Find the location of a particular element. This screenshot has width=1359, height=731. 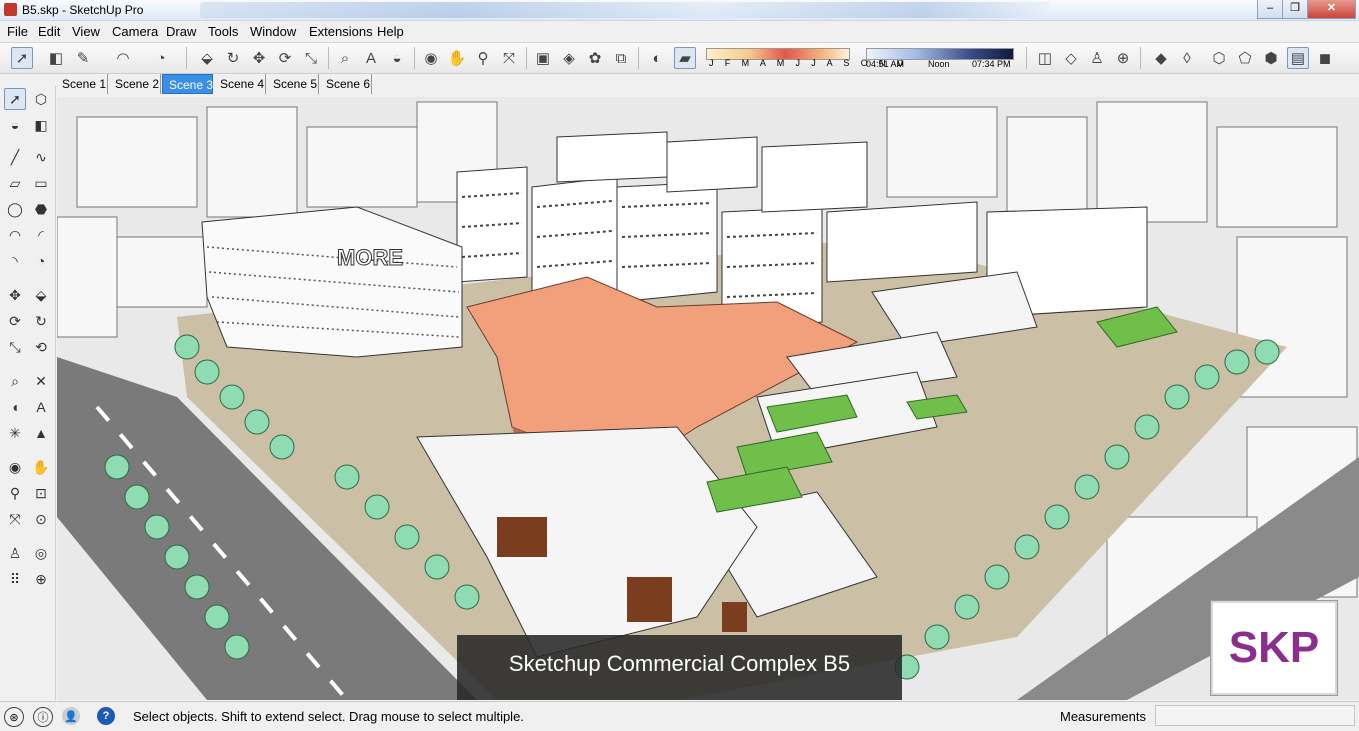

shadow-settings-icon: ◐ is located at coordinates (657, 58).